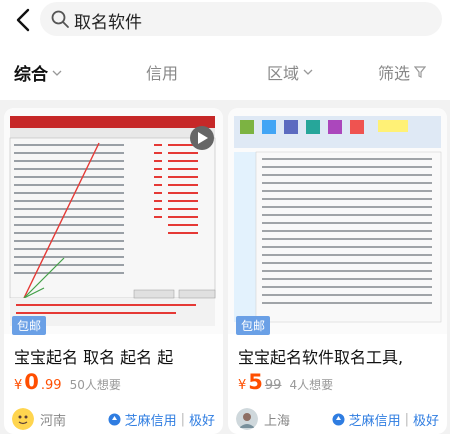  Describe the element at coordinates (277, 421) in the screenshot. I see `seller-location: 上海` at that location.